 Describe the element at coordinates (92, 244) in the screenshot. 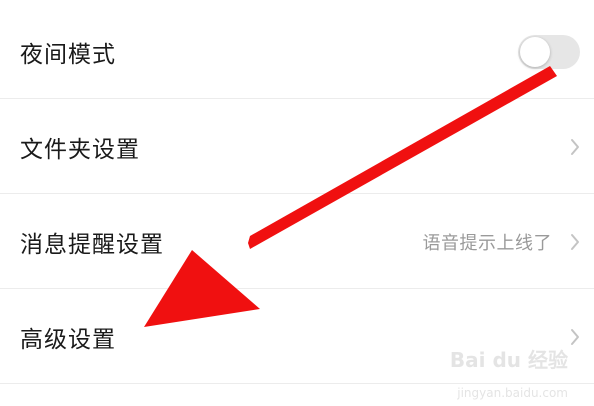

I see `setting-label: 消息提醒设置` at that location.